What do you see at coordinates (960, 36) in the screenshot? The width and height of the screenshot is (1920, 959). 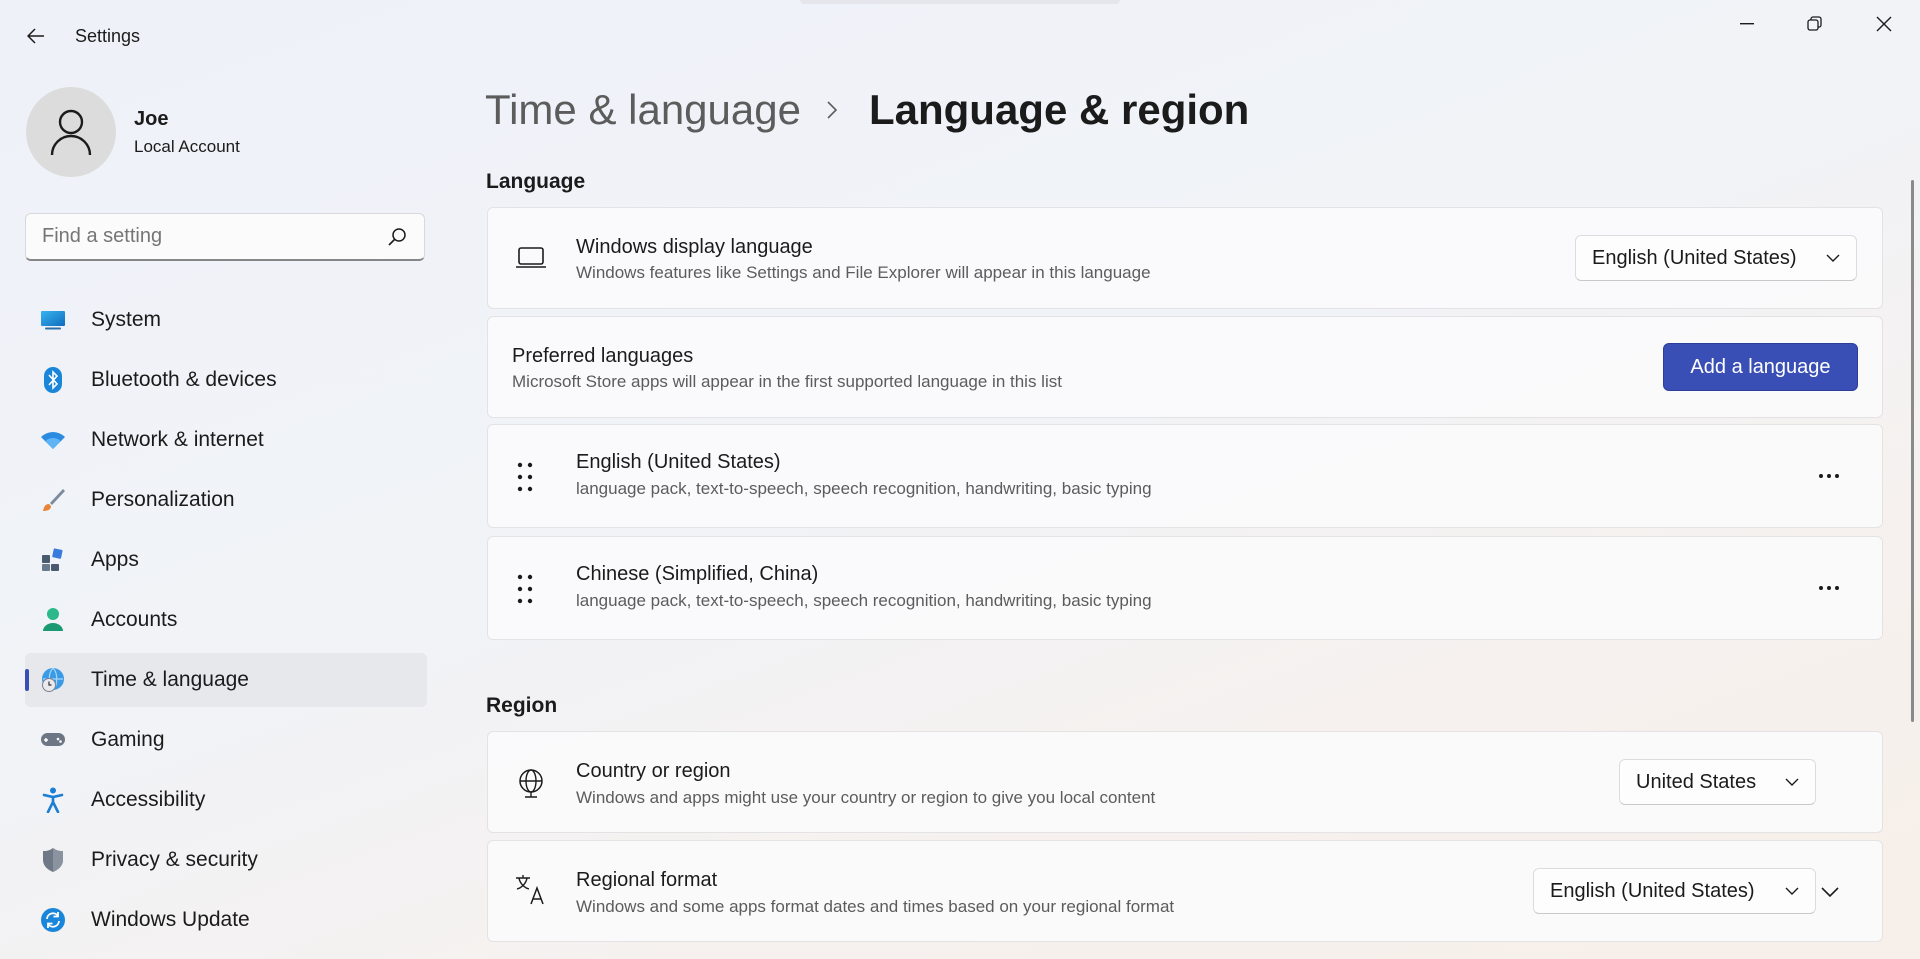 I see `title-bar: Settings` at bounding box center [960, 36].